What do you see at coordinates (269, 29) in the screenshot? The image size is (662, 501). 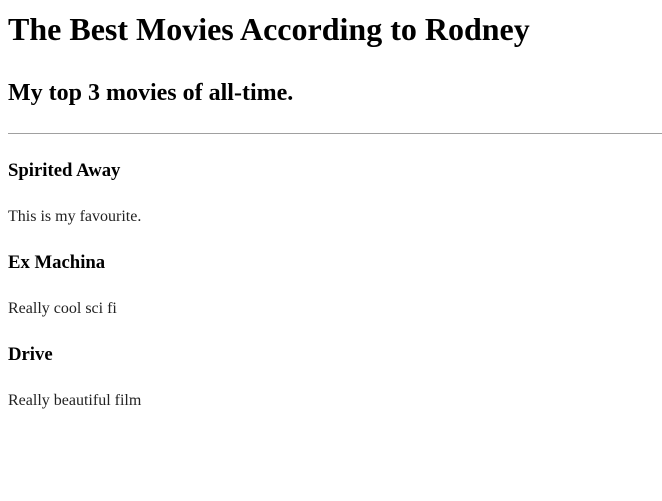 I see `page-title: The Best Movies According to Rodney` at bounding box center [269, 29].